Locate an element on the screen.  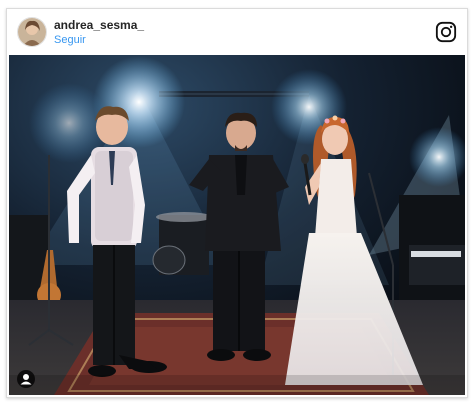
user-tag-icon is located at coordinates (26, 379).